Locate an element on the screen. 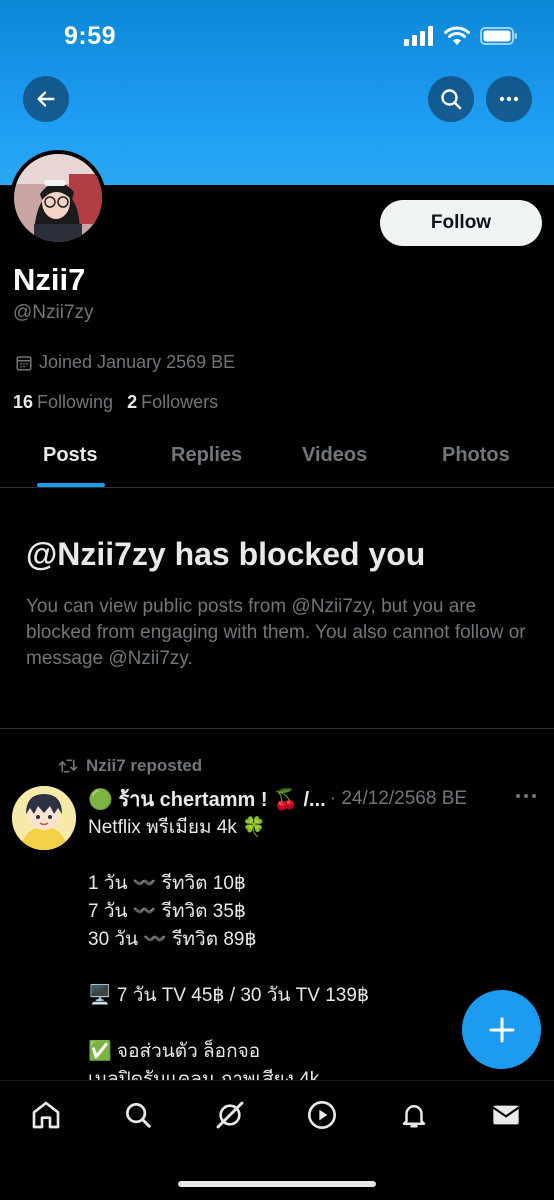 The height and width of the screenshot is (1200, 554). divider is located at coordinates (277, 728).